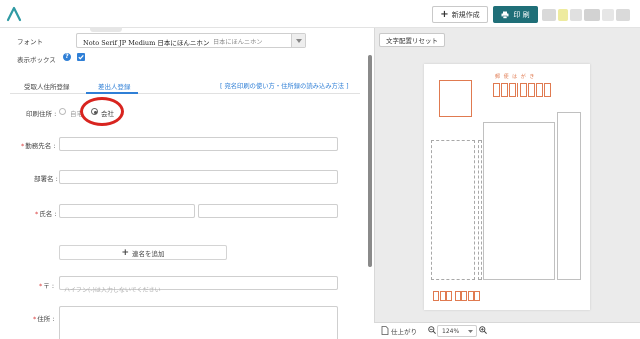 The image size is (640, 339). Describe the element at coordinates (198, 177) in the screenshot. I see `department-input` at that location.